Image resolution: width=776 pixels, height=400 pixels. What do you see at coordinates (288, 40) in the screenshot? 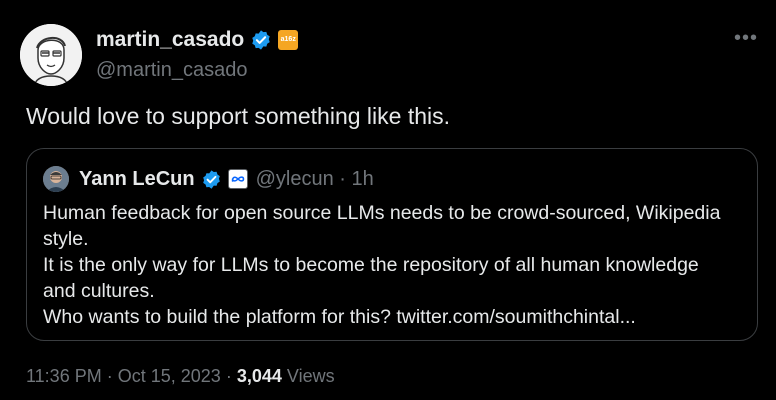
I see `affiliation-badge: a16z` at bounding box center [288, 40].